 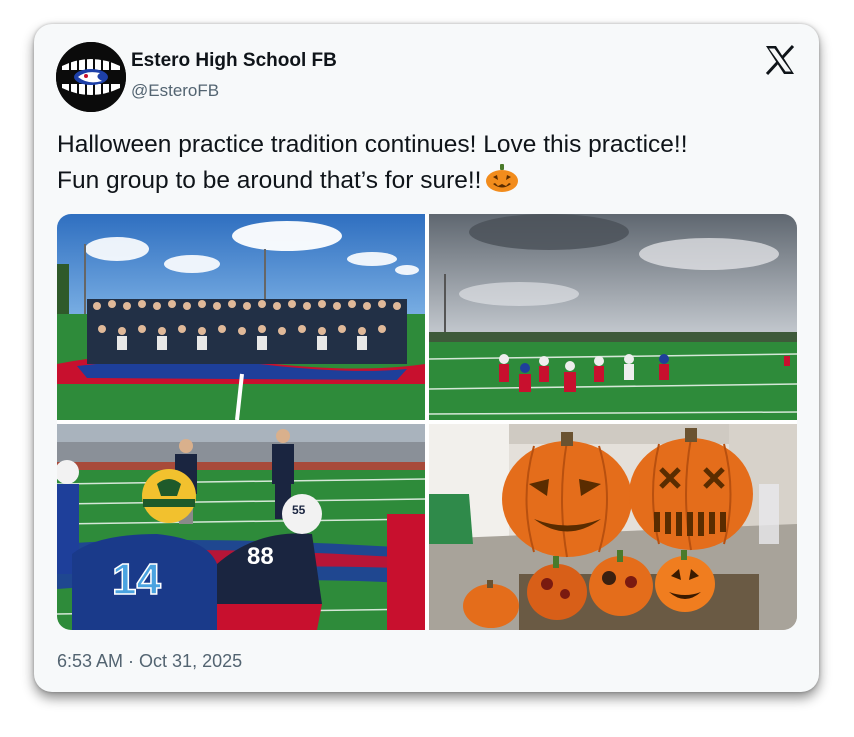 What do you see at coordinates (613, 527) in the screenshot?
I see `photo-carved-pumpkins` at bounding box center [613, 527].